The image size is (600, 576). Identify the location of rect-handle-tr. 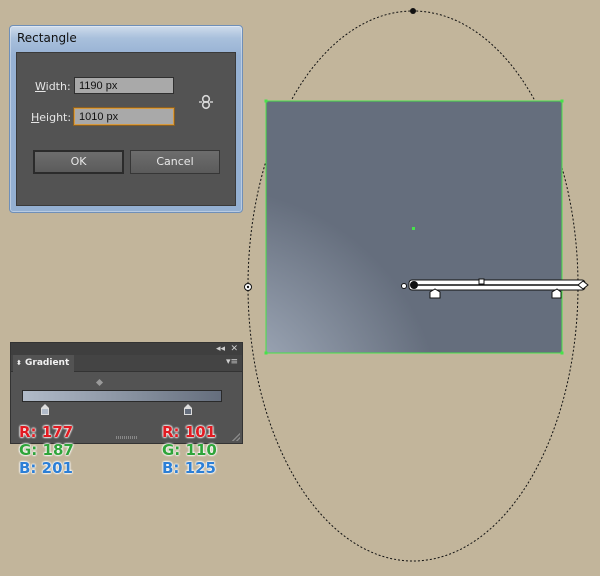
(562, 101).